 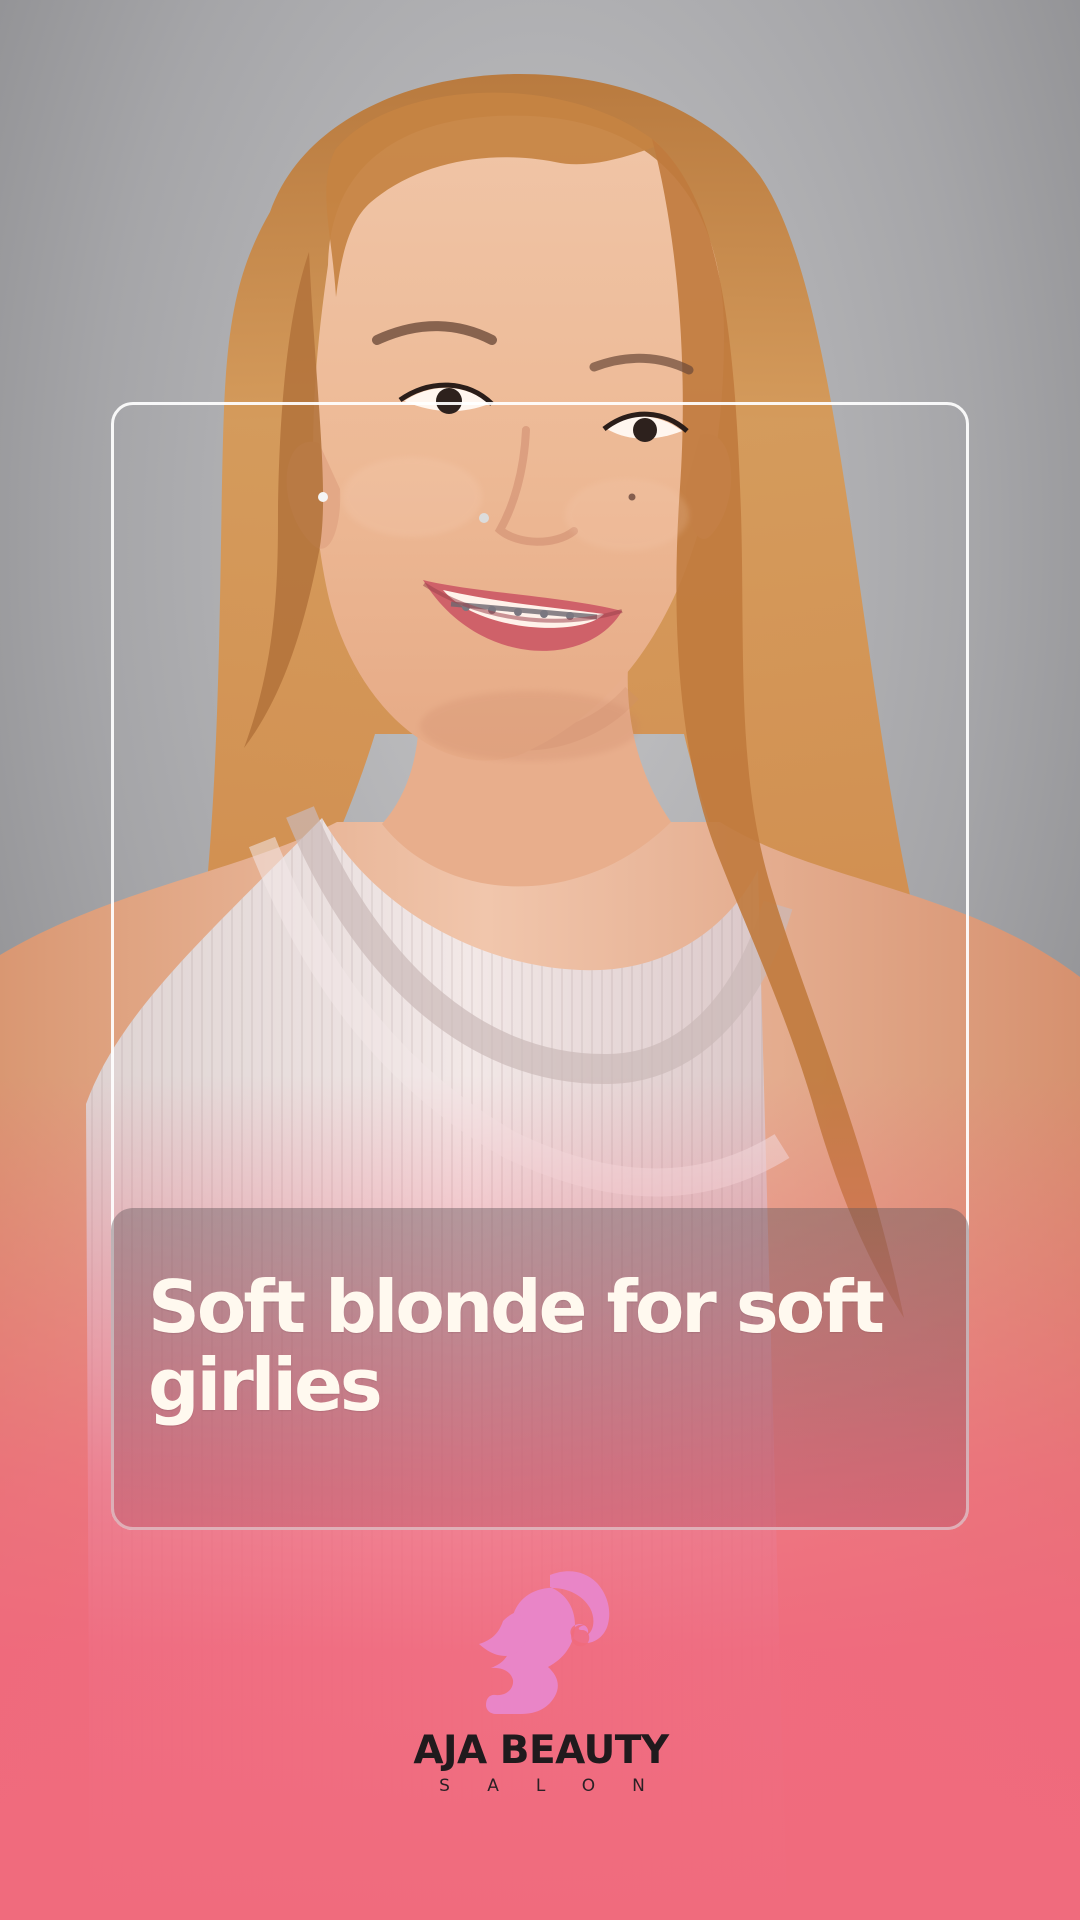 I want to click on post-title: Soft blonde for soft girlies, so click(x=516, y=1346).